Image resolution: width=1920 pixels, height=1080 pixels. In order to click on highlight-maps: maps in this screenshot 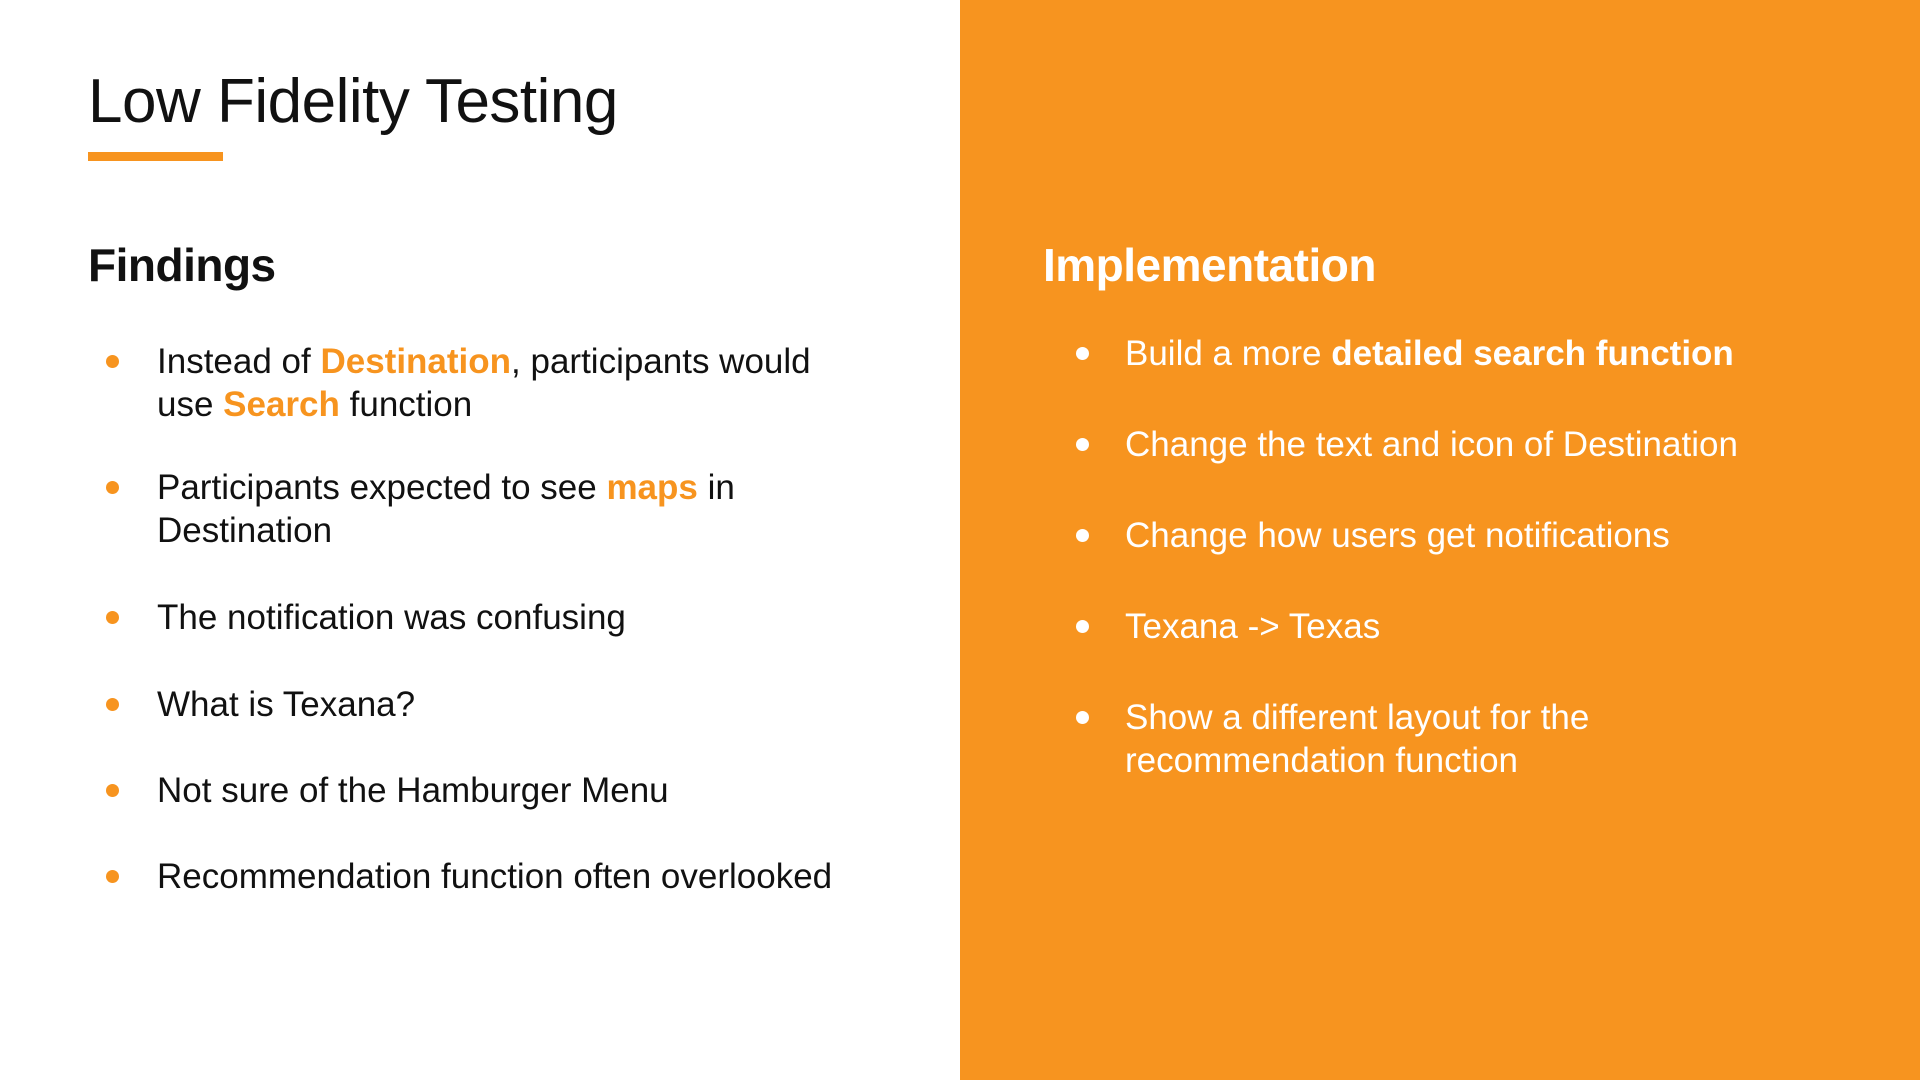, I will do `click(652, 487)`.